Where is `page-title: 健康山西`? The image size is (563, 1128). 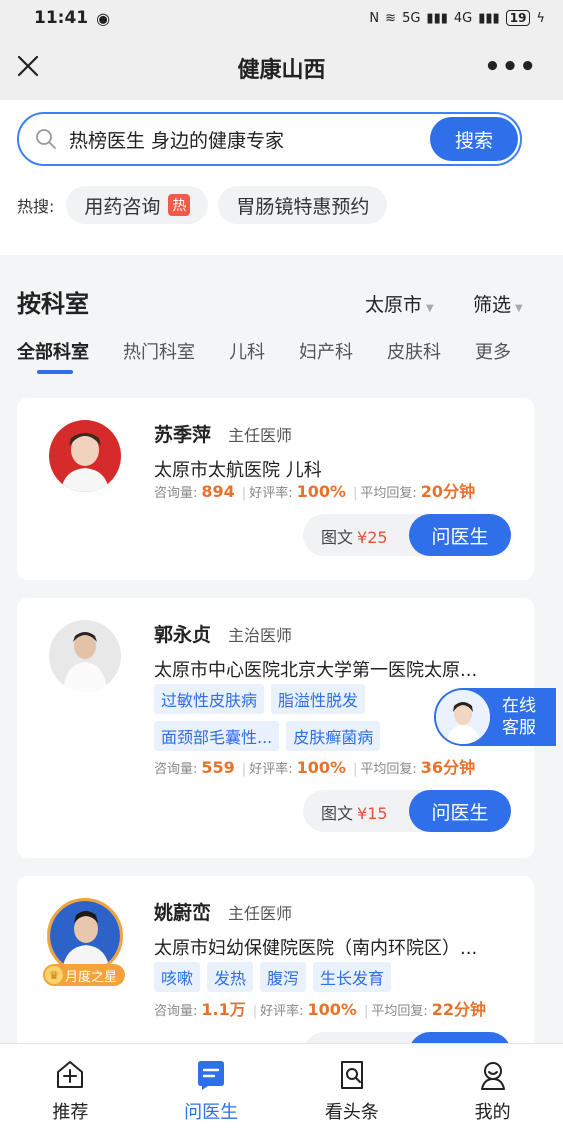
page-title: 健康山西 is located at coordinates (281, 70).